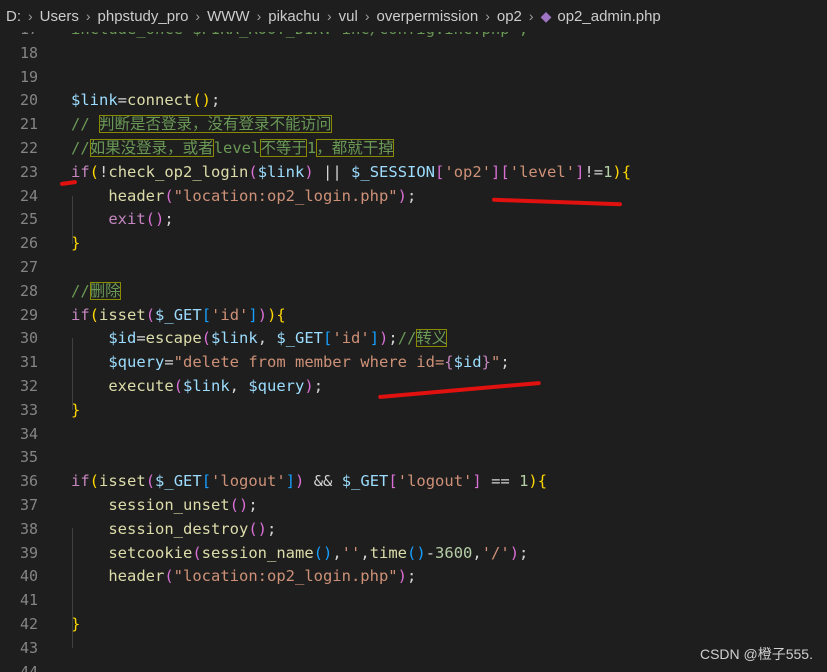  What do you see at coordinates (413, 625) in the screenshot?
I see `code-line: 42}` at bounding box center [413, 625].